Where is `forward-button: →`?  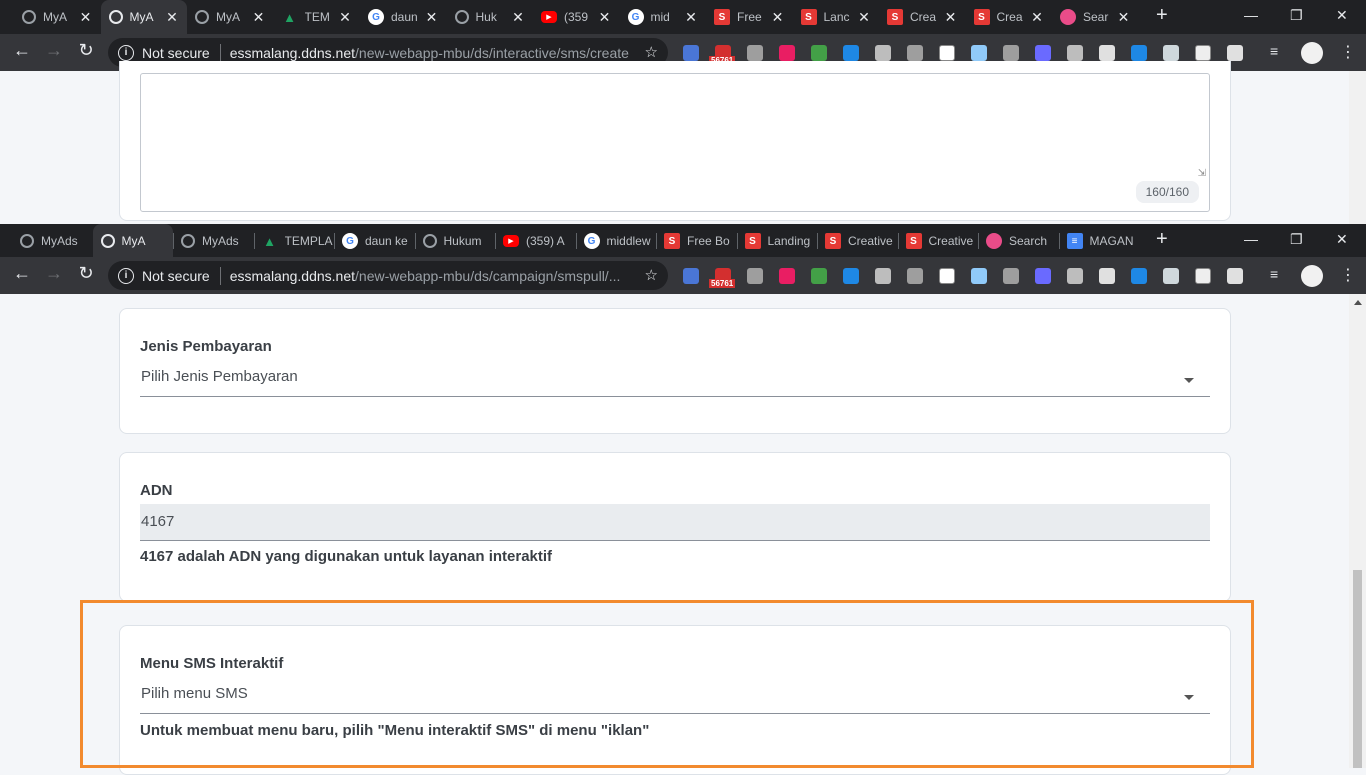
forward-button: → is located at coordinates (54, 50).